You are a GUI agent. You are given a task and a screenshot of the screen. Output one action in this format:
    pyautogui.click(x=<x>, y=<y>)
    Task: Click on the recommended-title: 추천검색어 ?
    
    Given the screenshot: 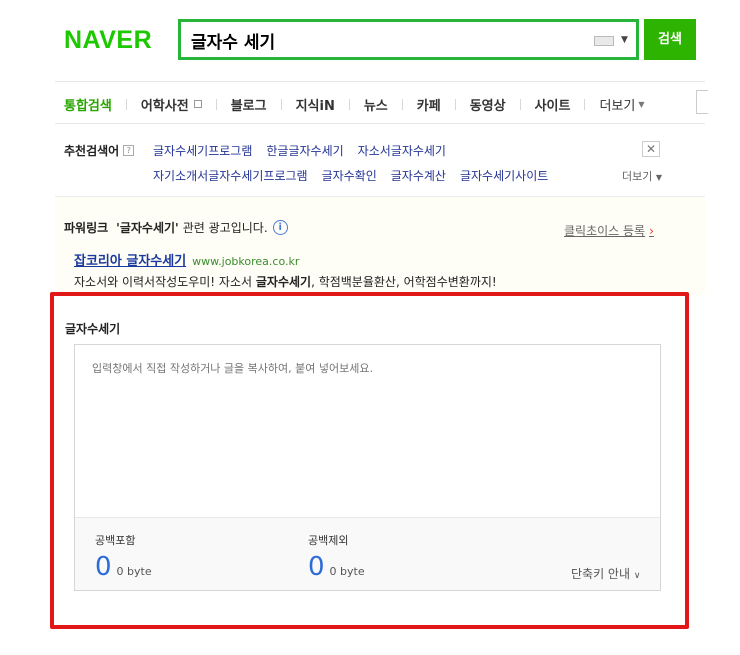 What is the action you would take?
    pyautogui.click(x=99, y=150)
    